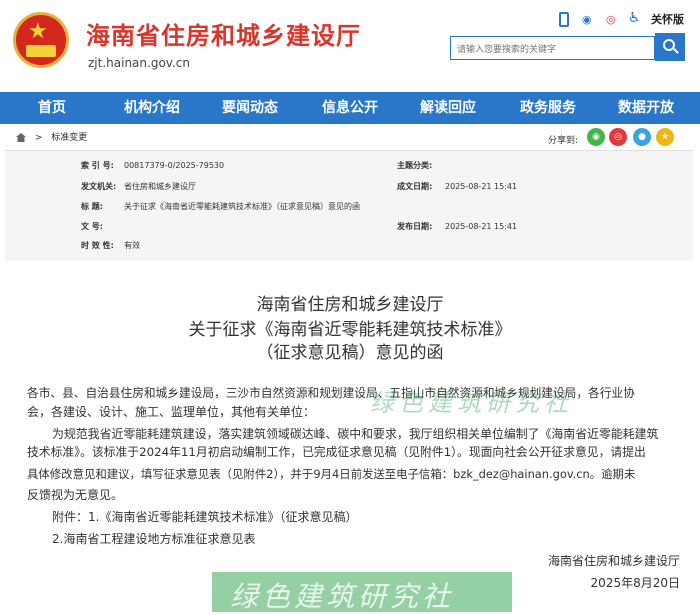 This screenshot has width=700, height=615. I want to click on weibo-share-icon: ◎, so click(618, 137).